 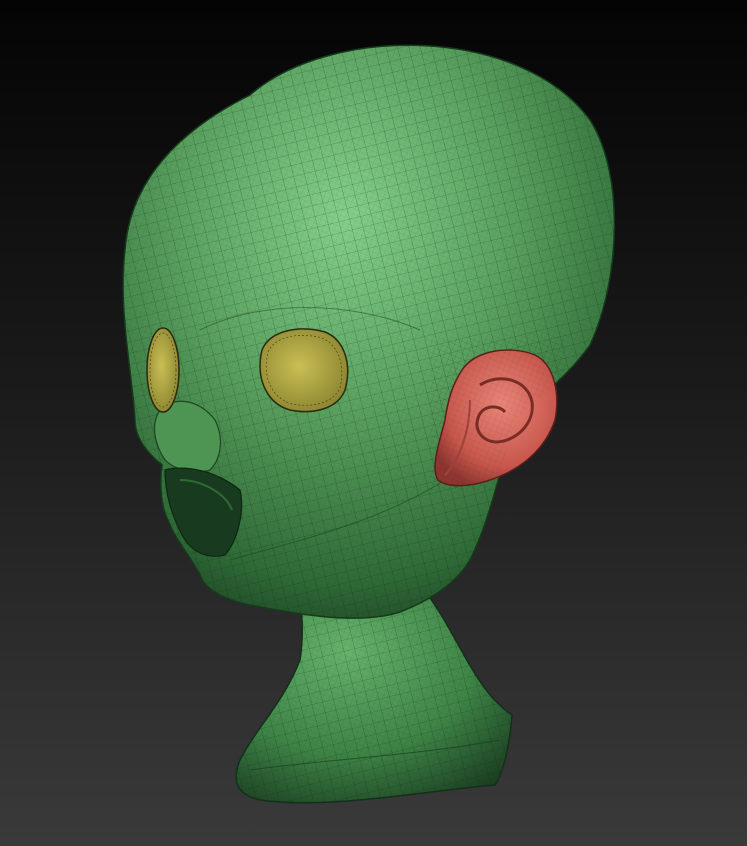 I want to click on ear-mesh, so click(x=497, y=415).